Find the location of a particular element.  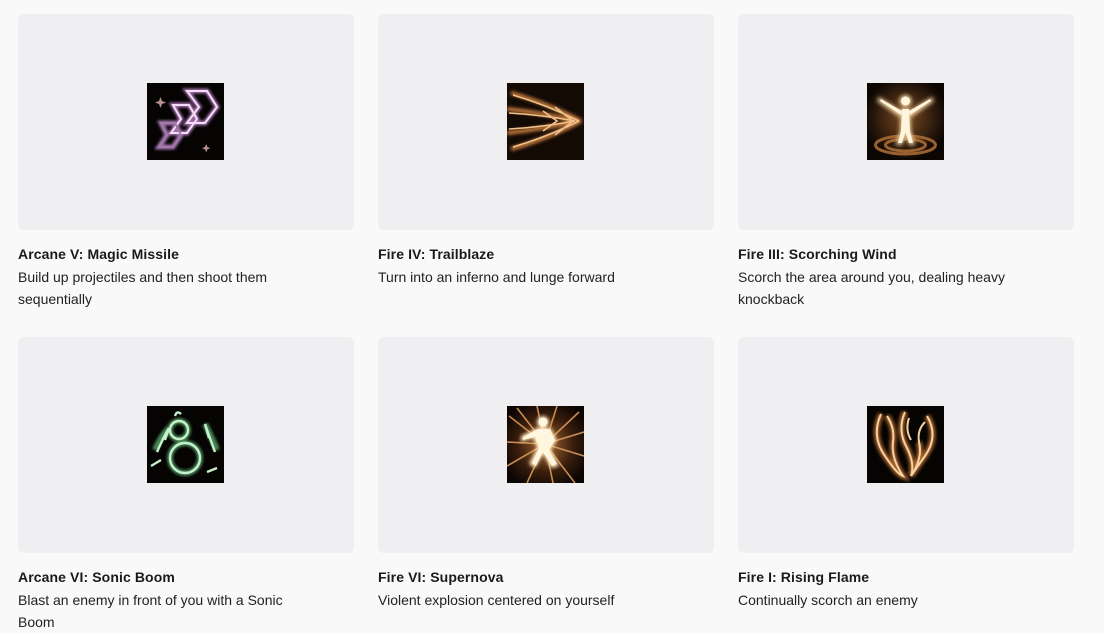

ability-description: Turn into an inferno and lunge forward is located at coordinates (496, 277).